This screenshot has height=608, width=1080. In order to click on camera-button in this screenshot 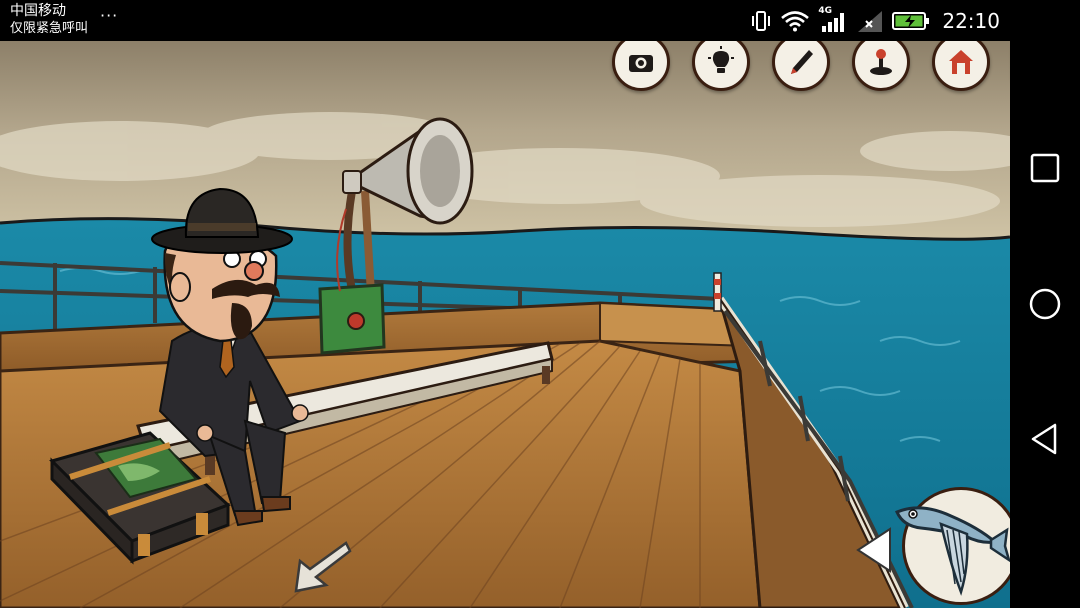, I will do `click(641, 66)`.